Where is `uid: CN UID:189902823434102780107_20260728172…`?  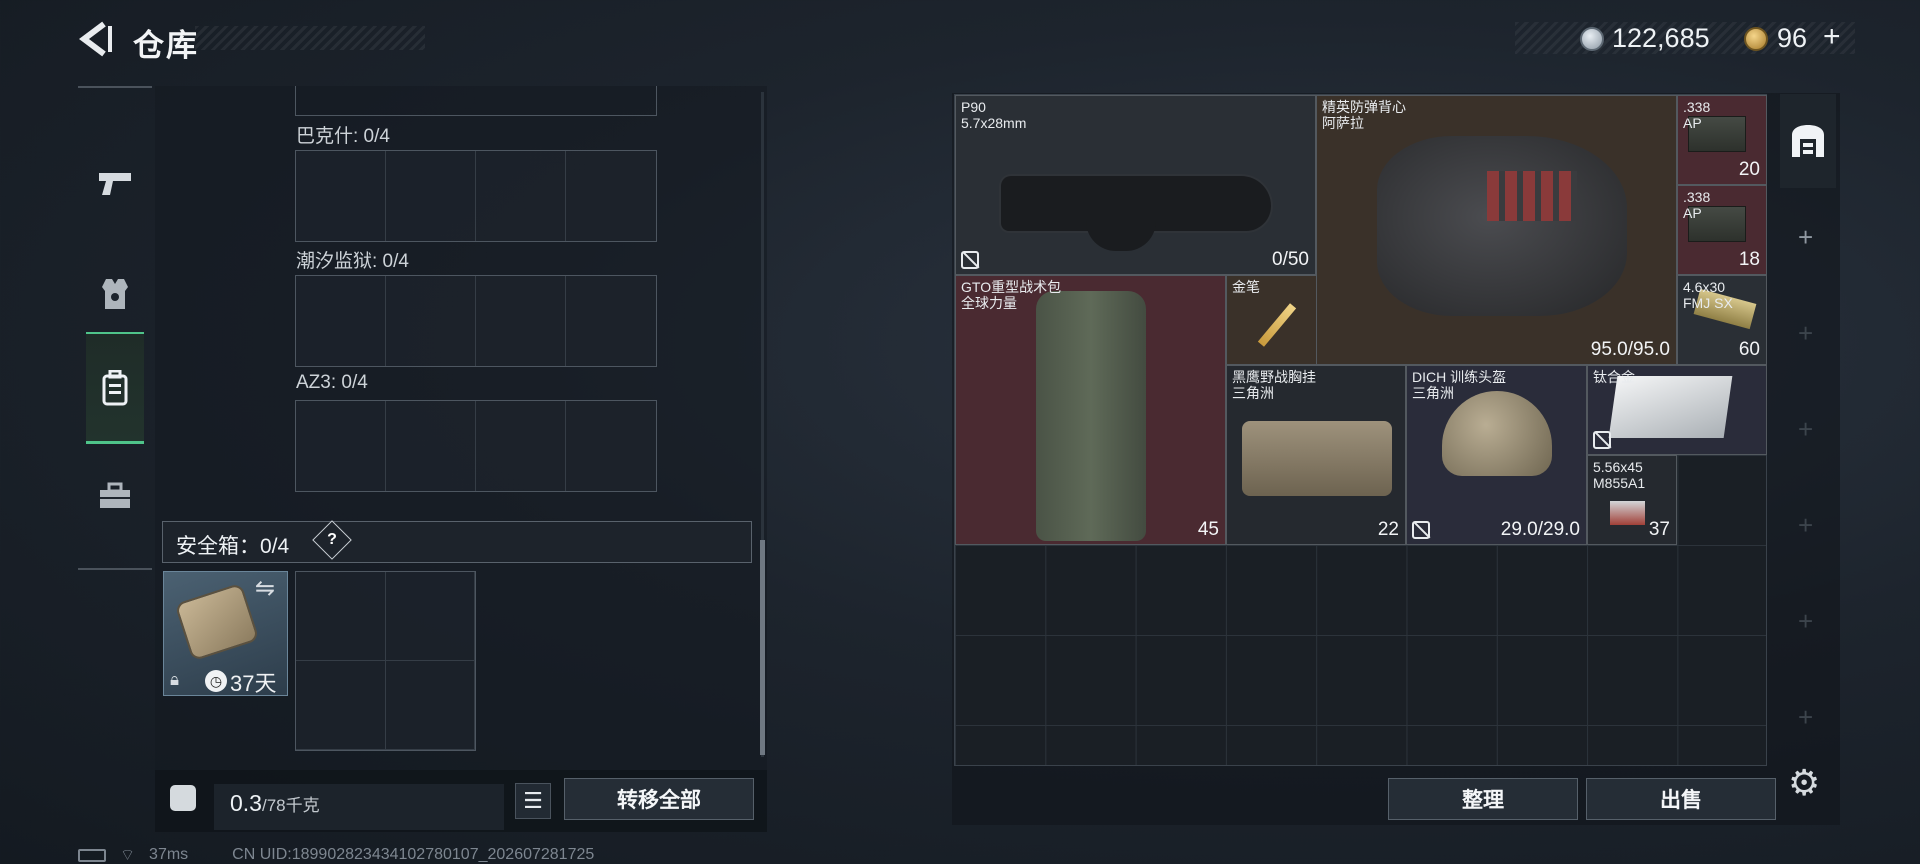 uid: CN UID:189902823434102780107_20260728172… is located at coordinates (413, 854).